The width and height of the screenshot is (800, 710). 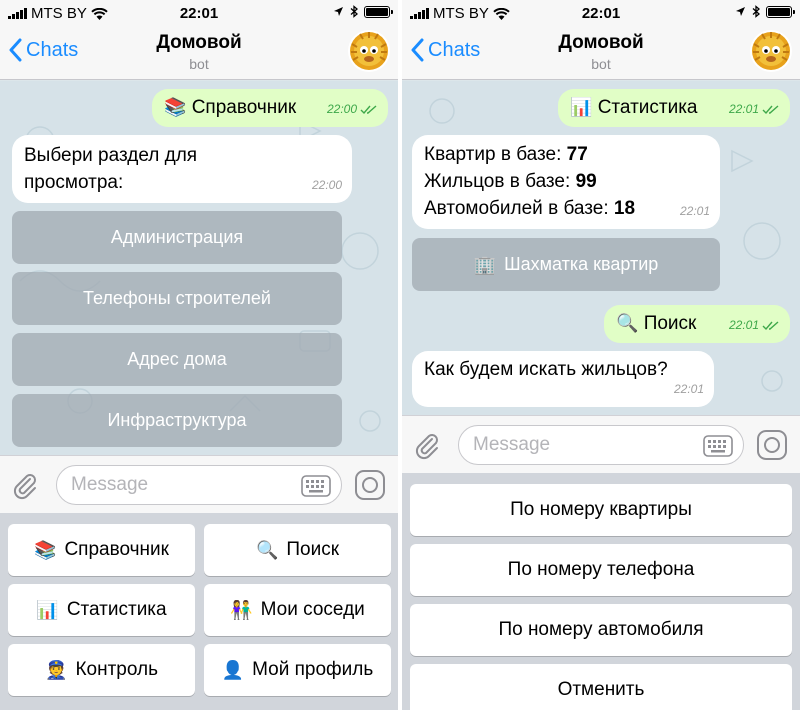 I want to click on stat-label: Жильцов в базе:, so click(x=497, y=181).